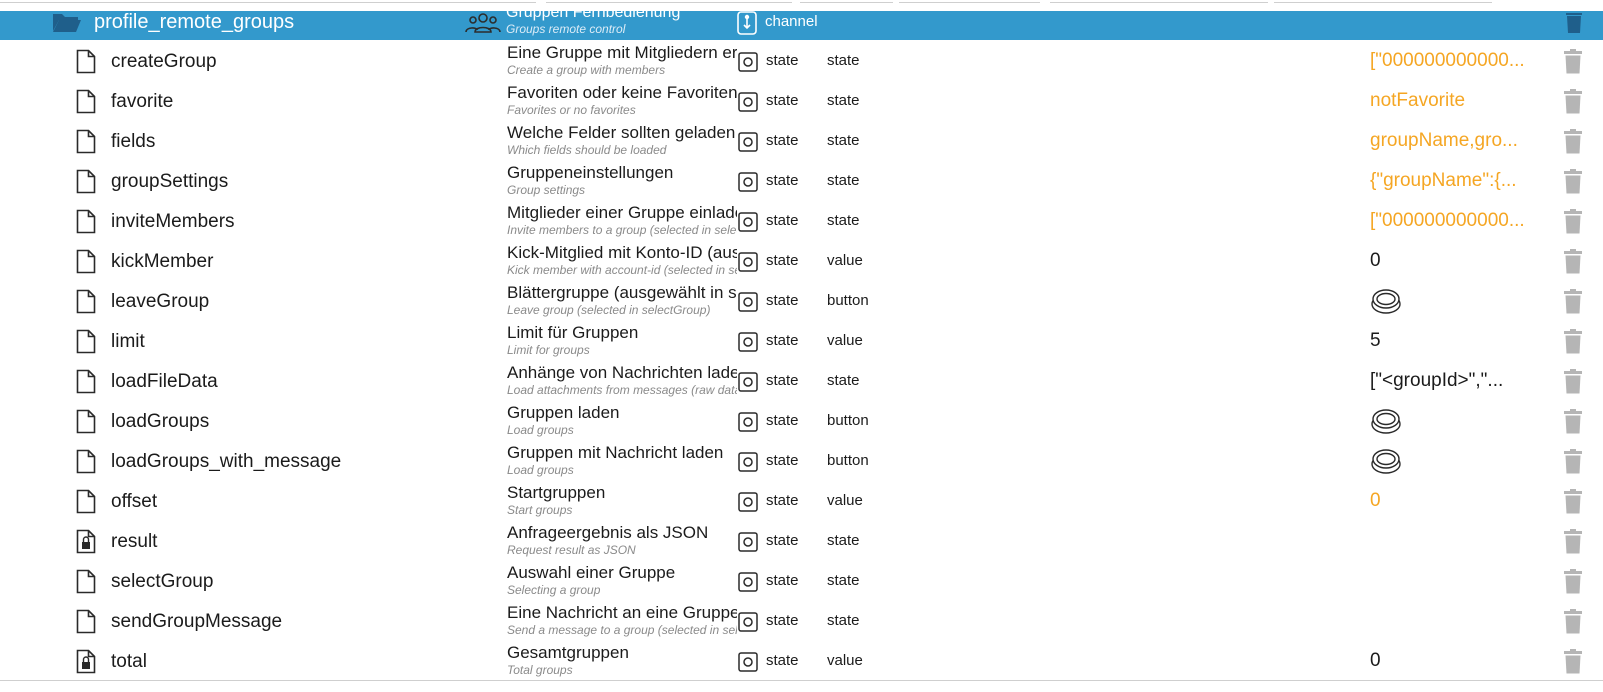  I want to click on state-name: total, so click(129, 661).